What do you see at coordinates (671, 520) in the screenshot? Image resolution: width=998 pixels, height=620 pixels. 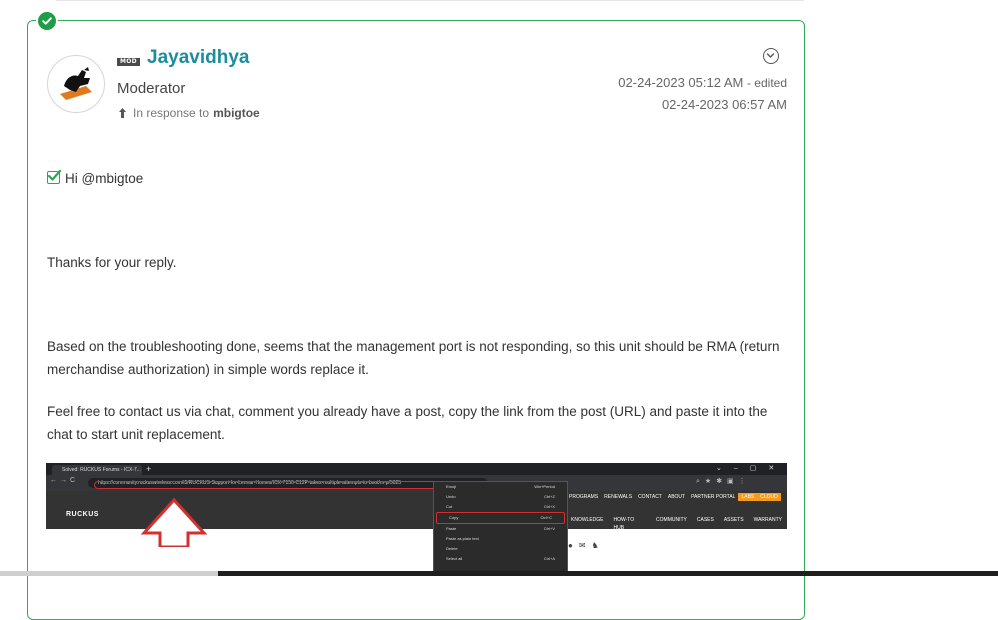 I see `nav-community: COMMUNITY` at bounding box center [671, 520].